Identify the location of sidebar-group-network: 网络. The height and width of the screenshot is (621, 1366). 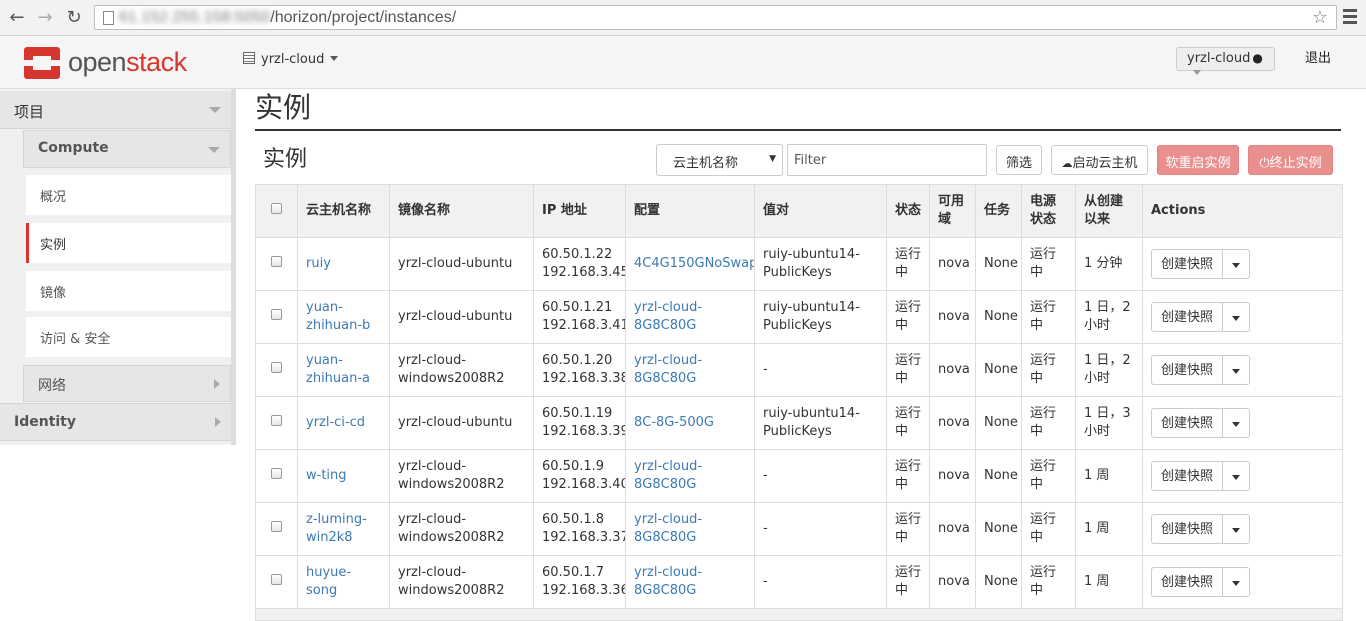
(127, 383).